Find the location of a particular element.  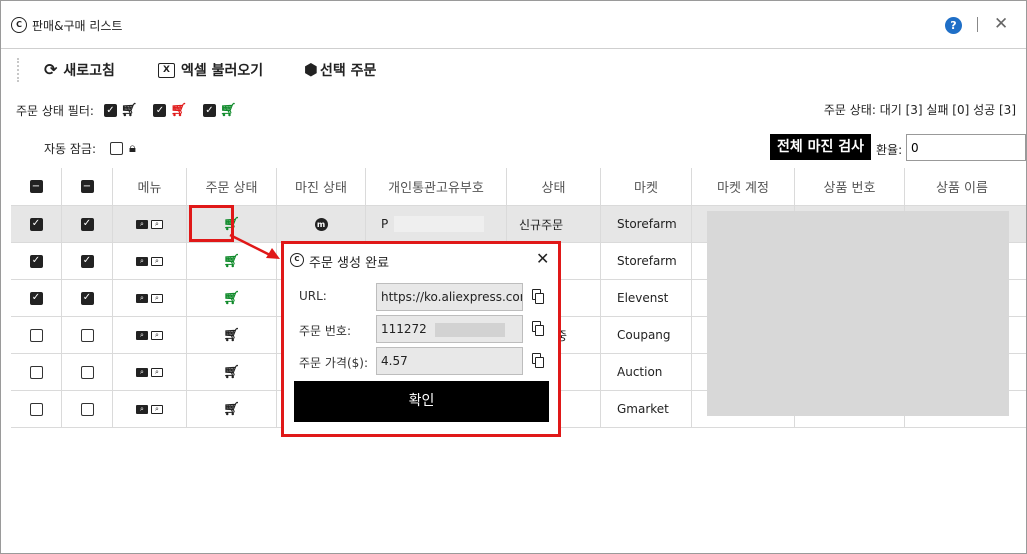

help-icon: ? is located at coordinates (953, 25).